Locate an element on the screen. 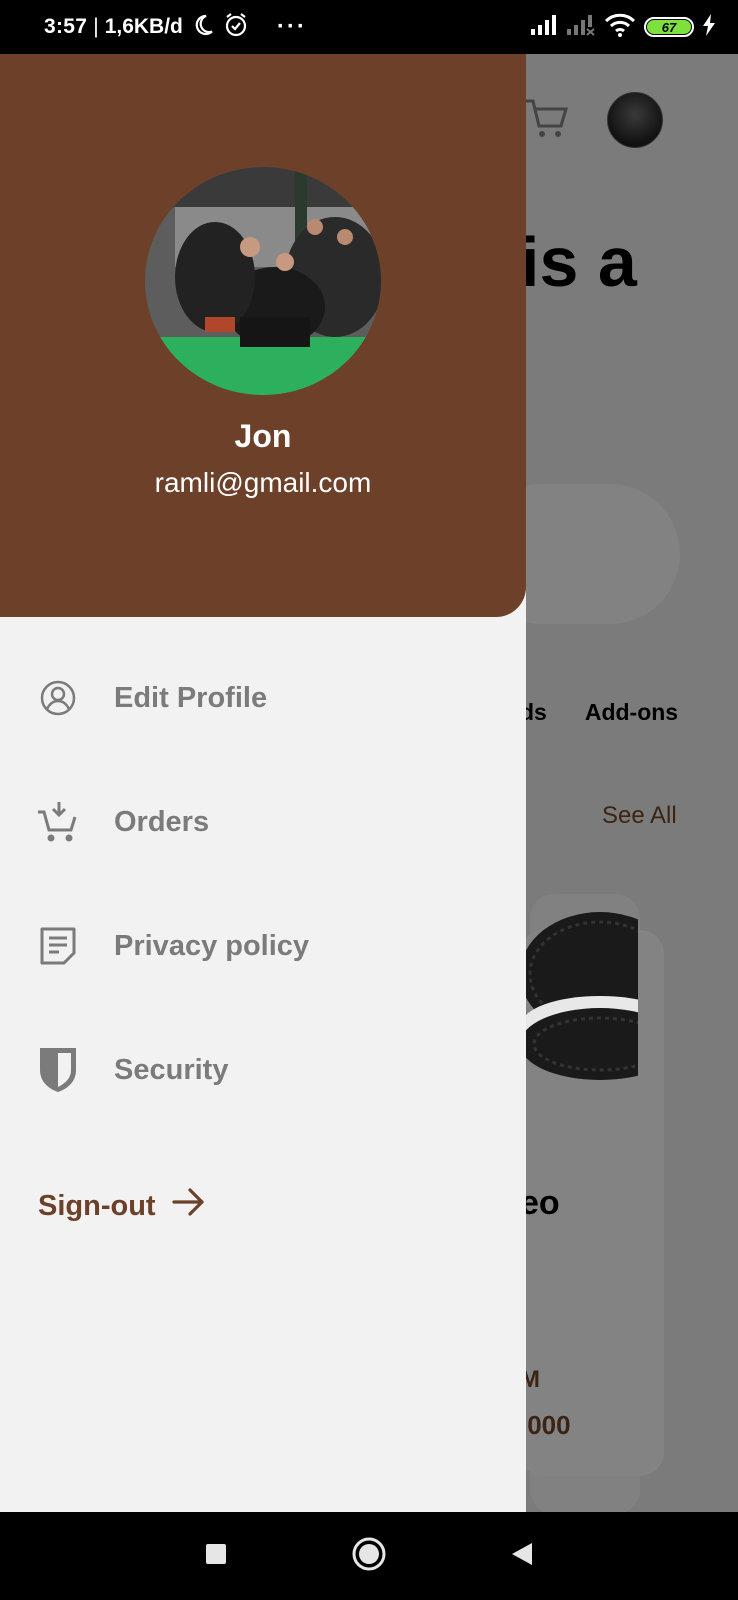  category-tabs: ds Add-ons is located at coordinates (599, 712).